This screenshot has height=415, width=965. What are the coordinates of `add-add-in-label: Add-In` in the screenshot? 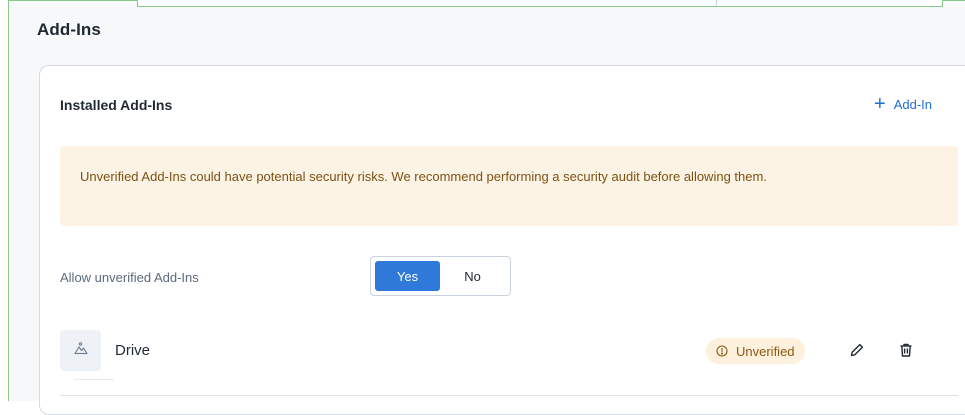 It's located at (912, 104).